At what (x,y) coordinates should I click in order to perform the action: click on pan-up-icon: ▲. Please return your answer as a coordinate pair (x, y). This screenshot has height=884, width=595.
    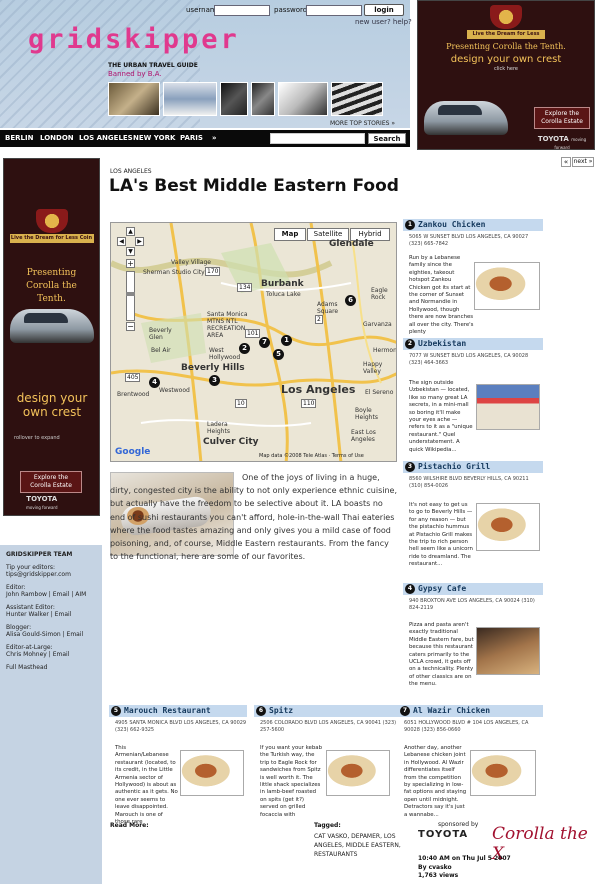
    Looking at the image, I should click on (130, 231).